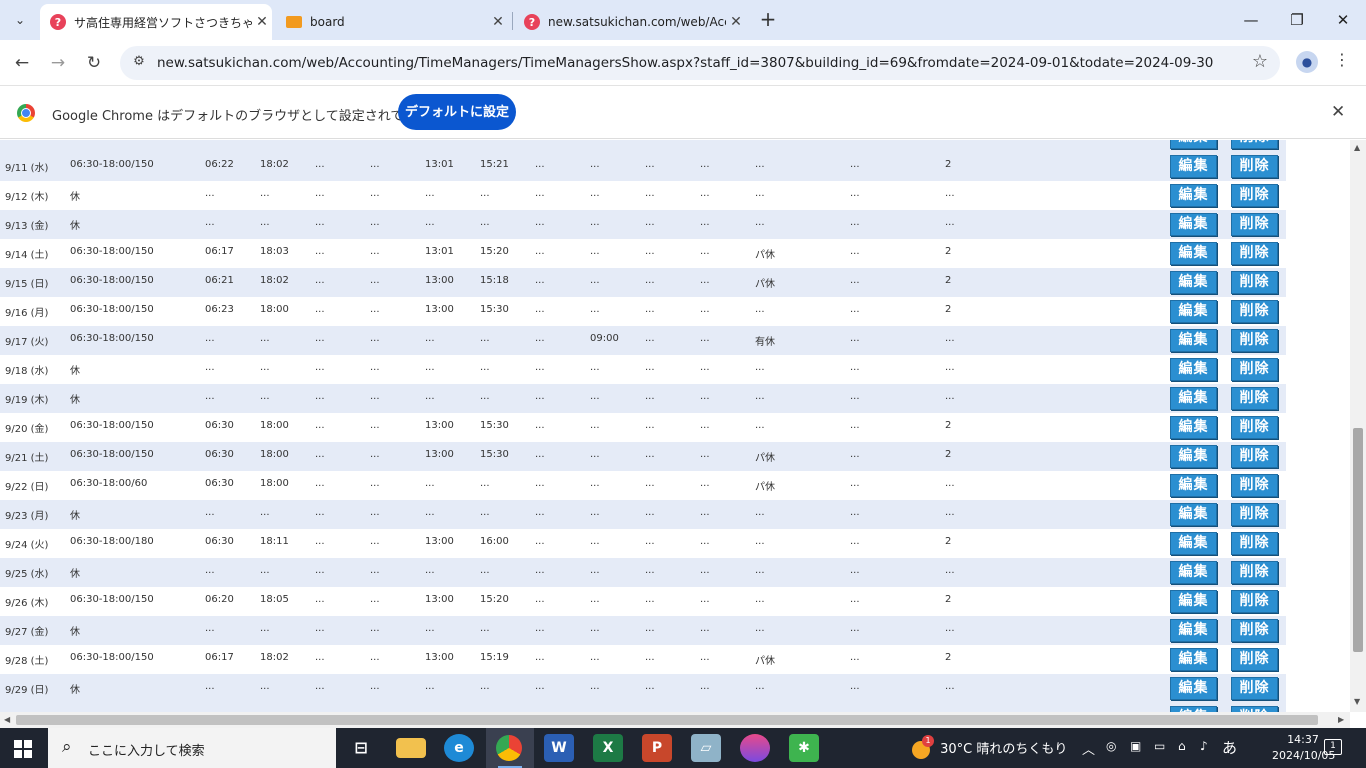 The image size is (1366, 768). Describe the element at coordinates (1159, 746) in the screenshot. I see `battery-icon: ▭` at that location.